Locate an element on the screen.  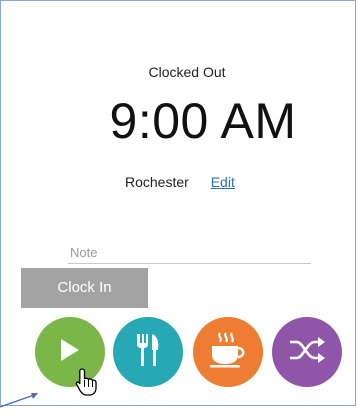
location-row: Rochester Edit is located at coordinates (180, 182).